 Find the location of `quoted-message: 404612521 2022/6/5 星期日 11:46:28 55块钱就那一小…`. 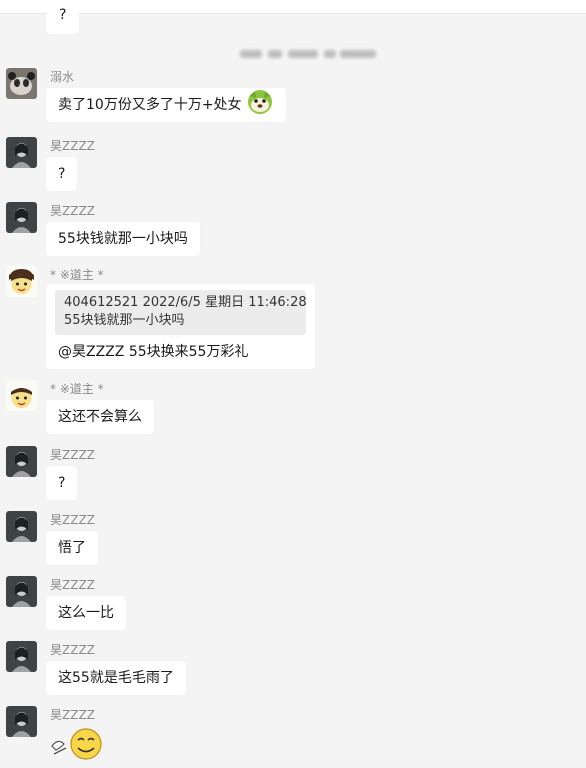

quoted-message: 404612521 2022/6/5 星期日 11:46:28 55块钱就那一小… is located at coordinates (181, 312).